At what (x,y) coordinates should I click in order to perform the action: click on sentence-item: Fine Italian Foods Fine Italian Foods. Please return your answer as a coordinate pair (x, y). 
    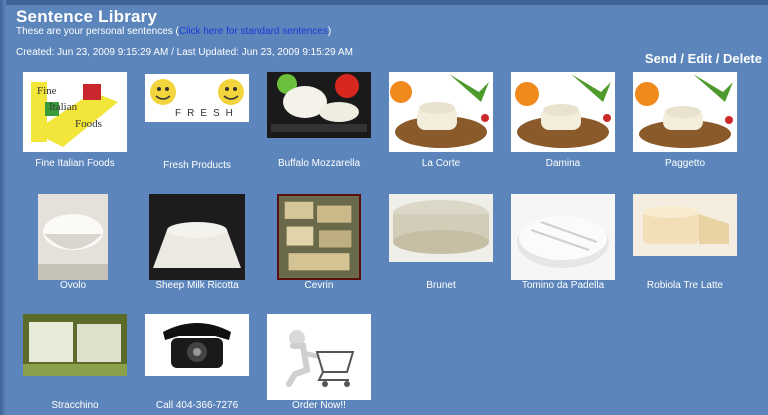
    Looking at the image, I should click on (75, 120).